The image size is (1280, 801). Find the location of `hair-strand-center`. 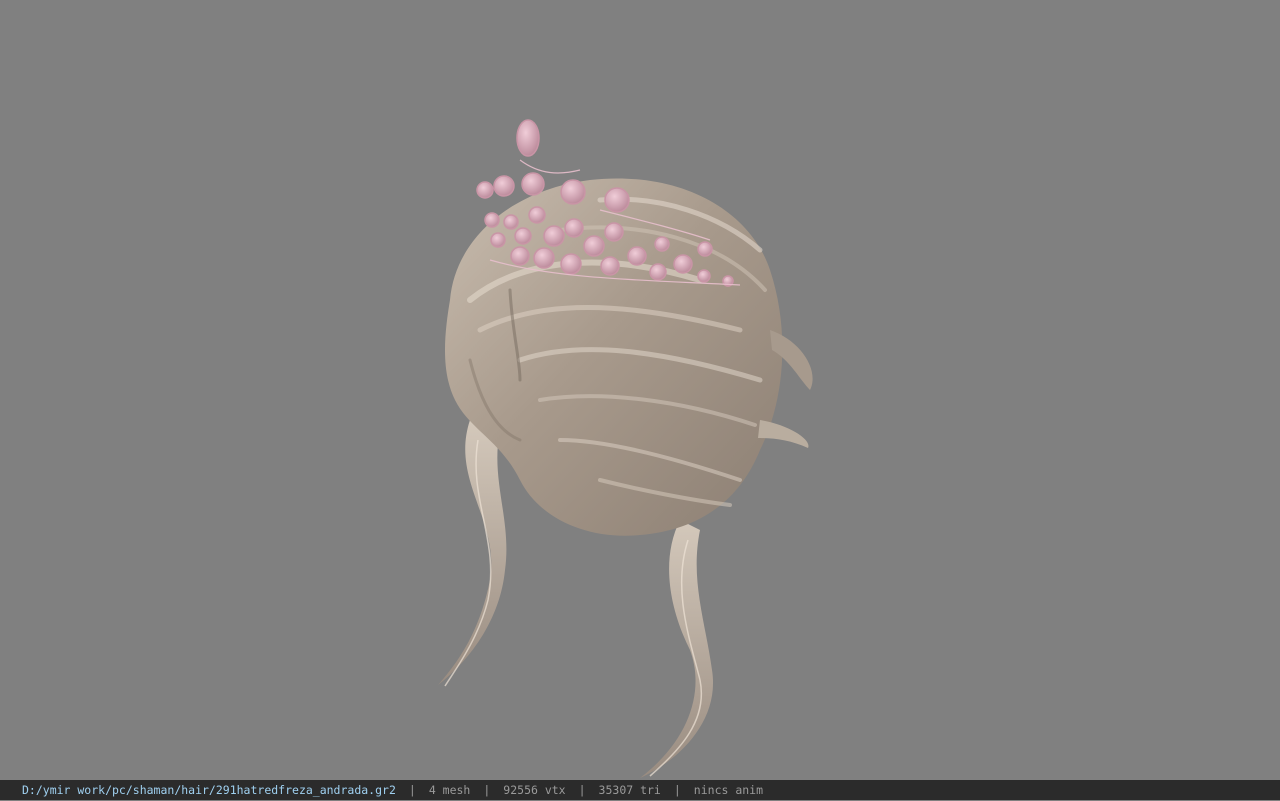

hair-strand-center is located at coordinates (677, 649).